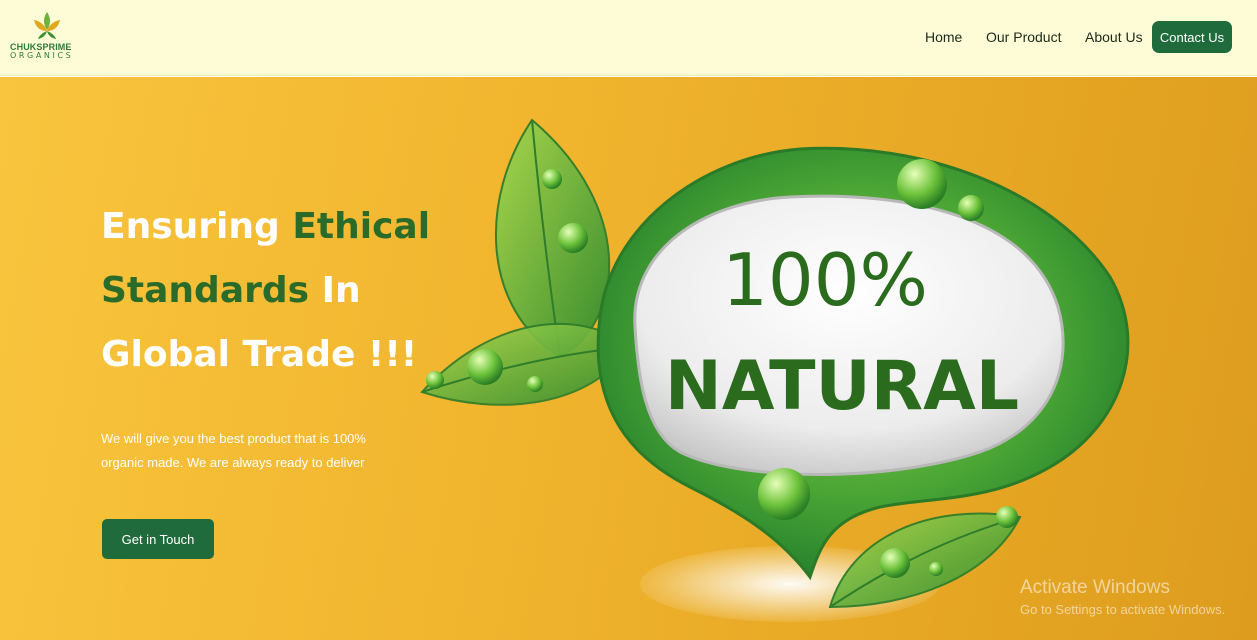  I want to click on badge-line2: NATURAL, so click(842, 386).